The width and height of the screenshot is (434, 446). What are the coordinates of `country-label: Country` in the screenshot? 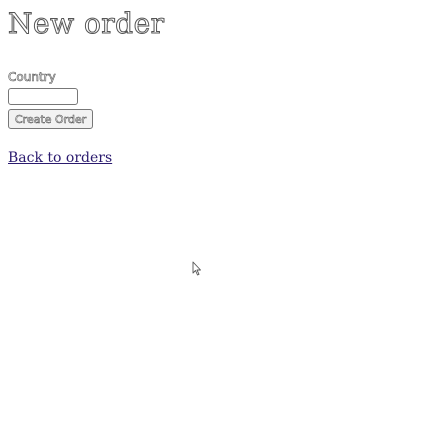 It's located at (32, 77).